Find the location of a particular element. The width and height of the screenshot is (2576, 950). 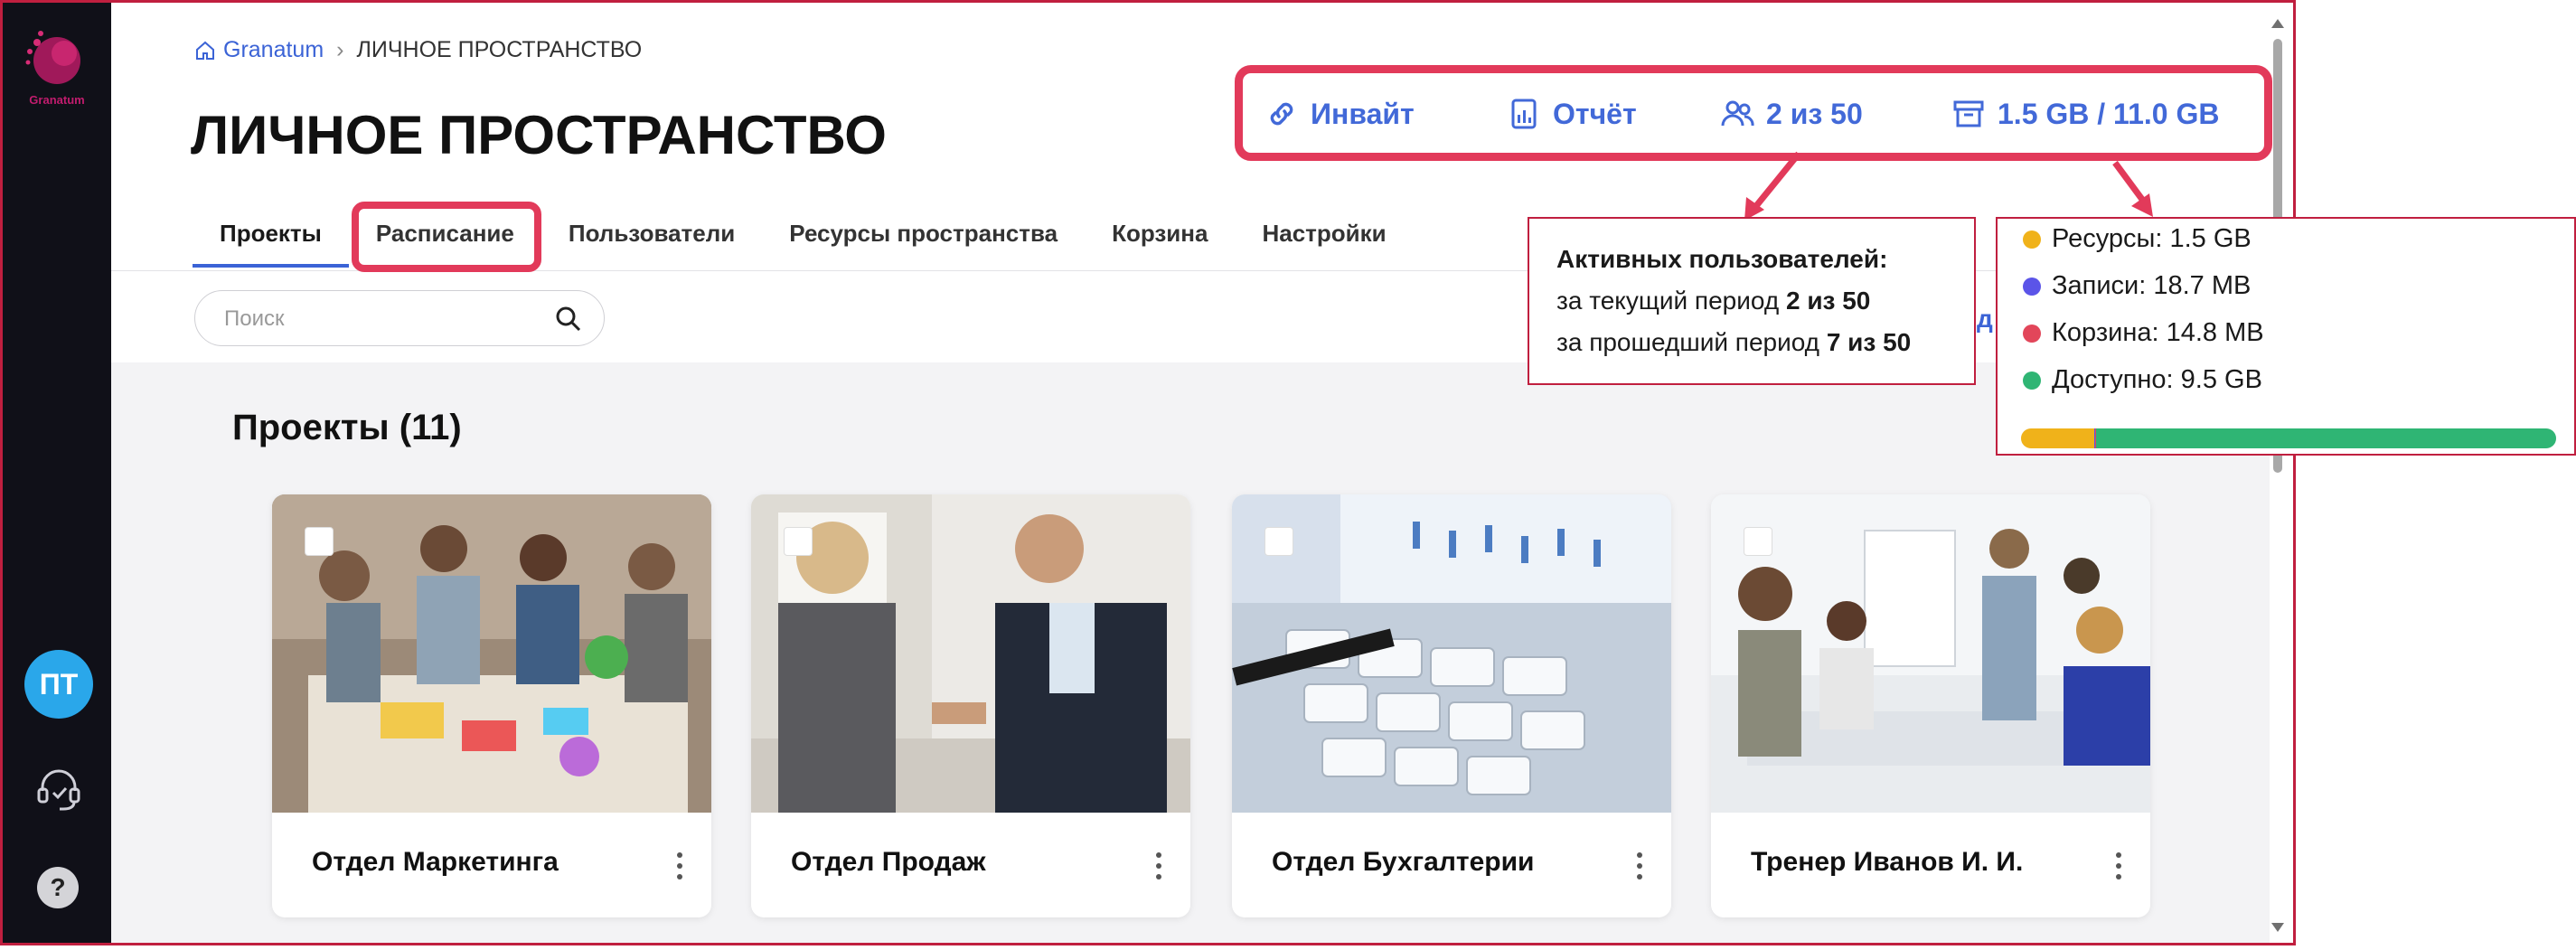

storage-button: 1.5 GB / 11.0 GB is located at coordinates (2085, 114).